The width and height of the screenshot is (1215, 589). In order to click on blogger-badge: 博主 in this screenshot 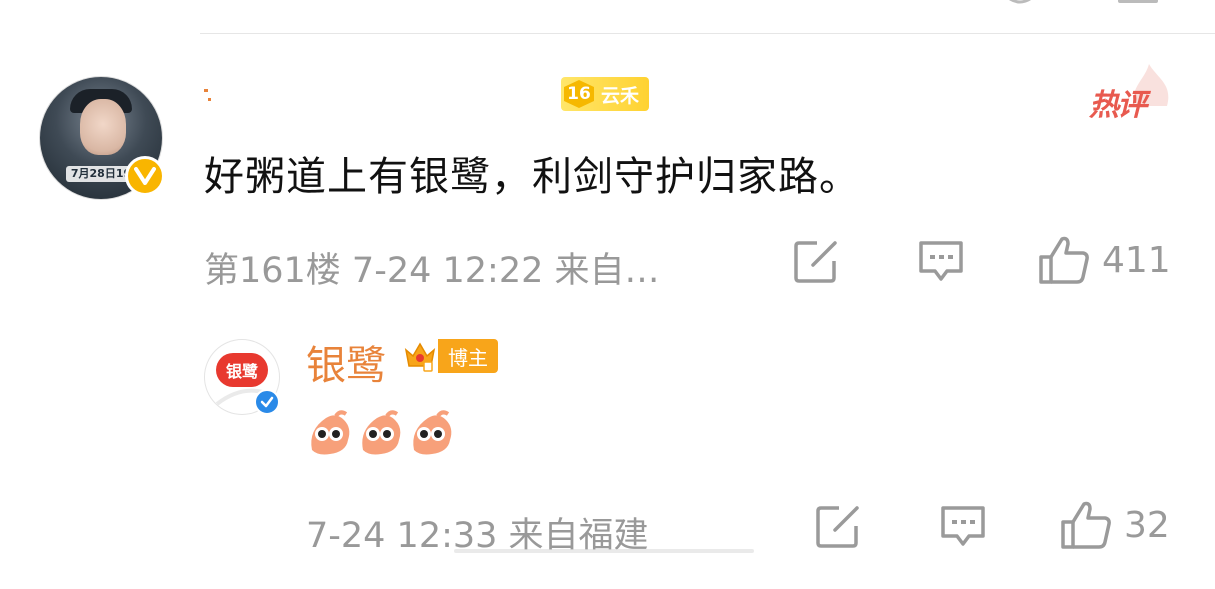, I will do `click(450, 356)`.